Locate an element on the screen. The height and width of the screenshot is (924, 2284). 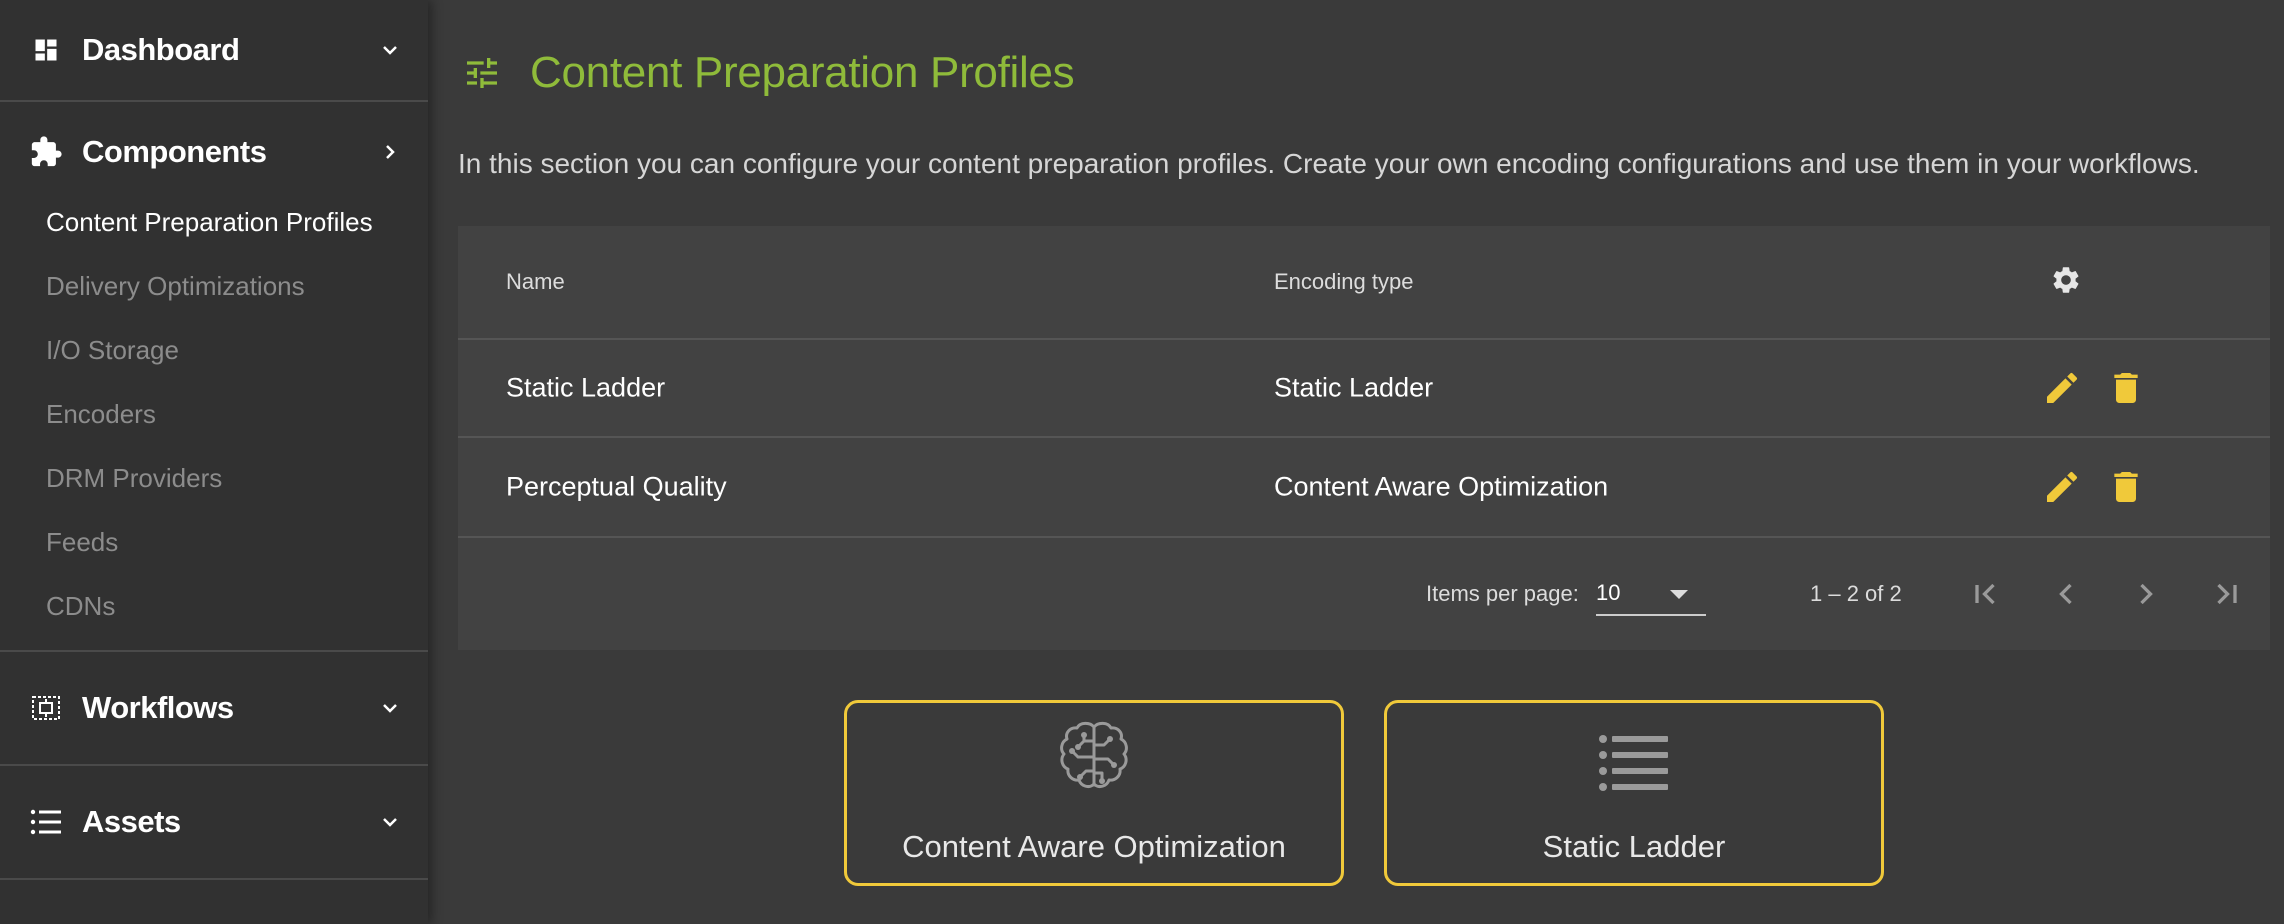
card-label: Static Ladder is located at coordinates (1634, 846).